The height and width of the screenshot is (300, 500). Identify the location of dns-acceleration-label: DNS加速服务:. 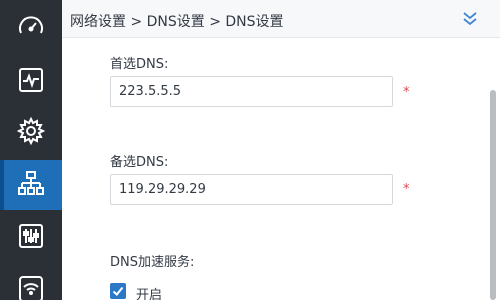
(152, 262).